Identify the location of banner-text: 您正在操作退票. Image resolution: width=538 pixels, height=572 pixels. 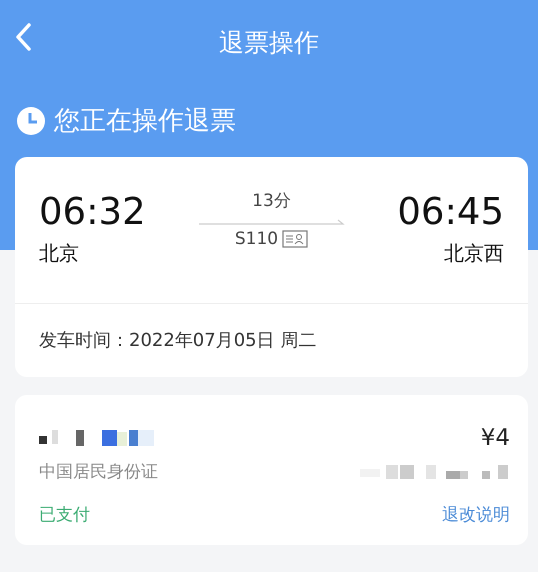
(145, 121).